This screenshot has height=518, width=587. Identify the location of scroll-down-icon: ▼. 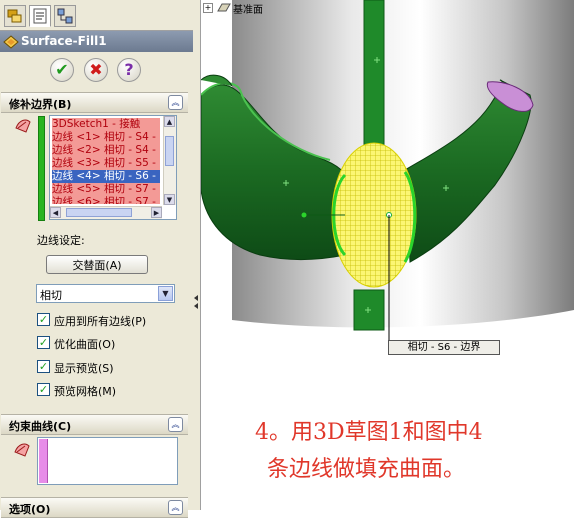
(169, 199).